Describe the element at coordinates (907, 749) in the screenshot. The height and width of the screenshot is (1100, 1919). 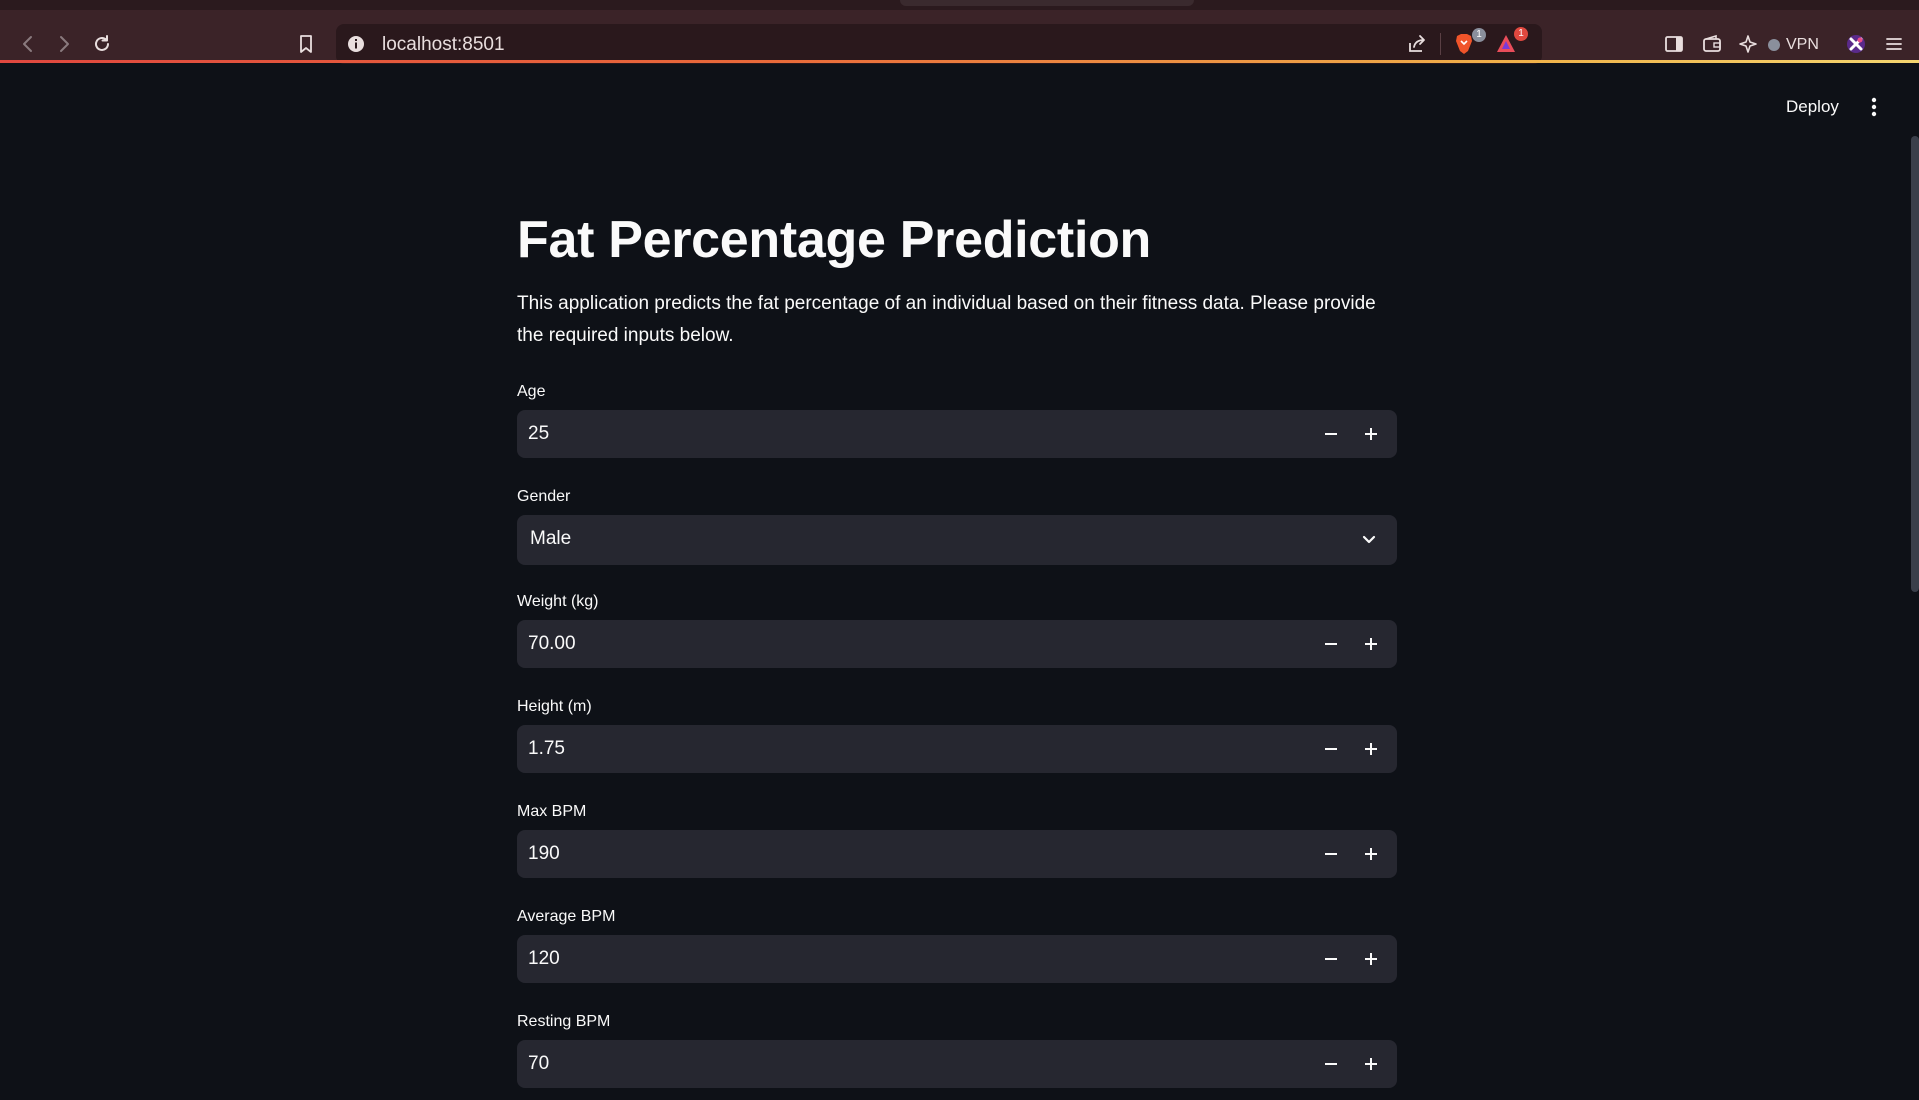
I see `height-input` at that location.